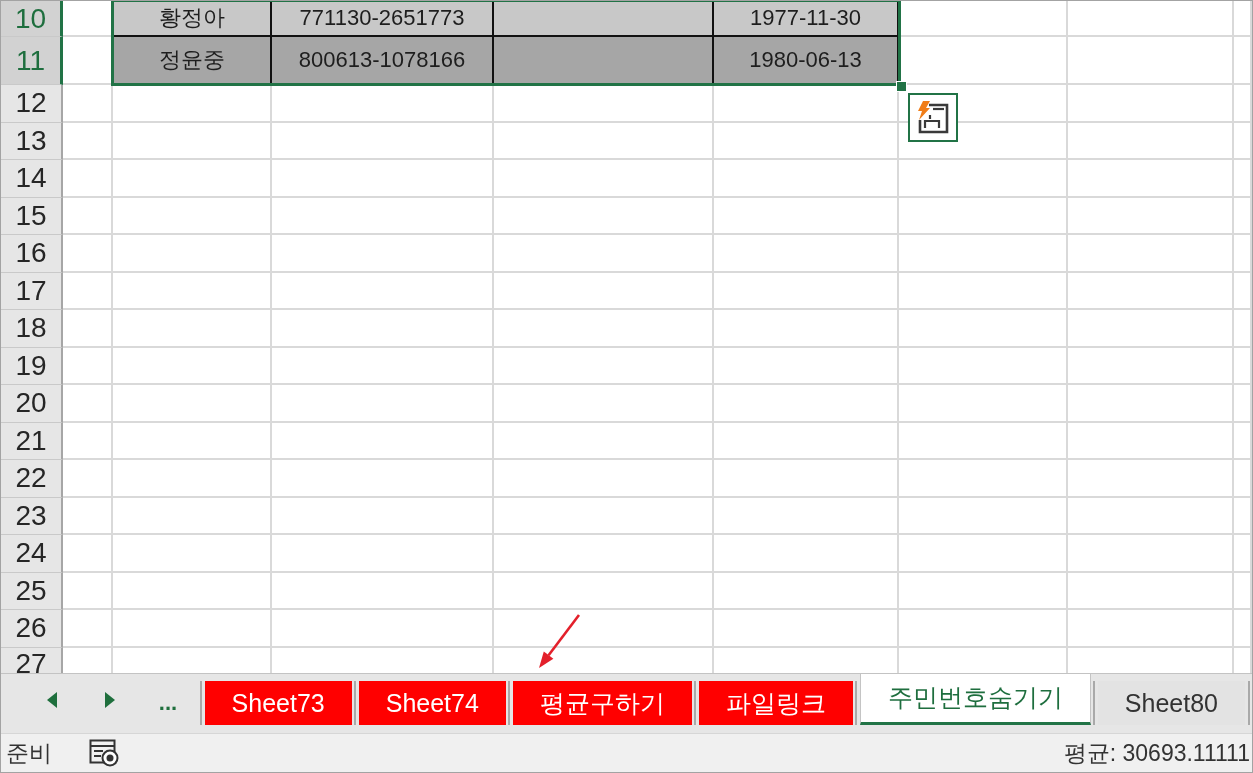  Describe the element at coordinates (32, 104) in the screenshot. I see `row-header: 12` at that location.